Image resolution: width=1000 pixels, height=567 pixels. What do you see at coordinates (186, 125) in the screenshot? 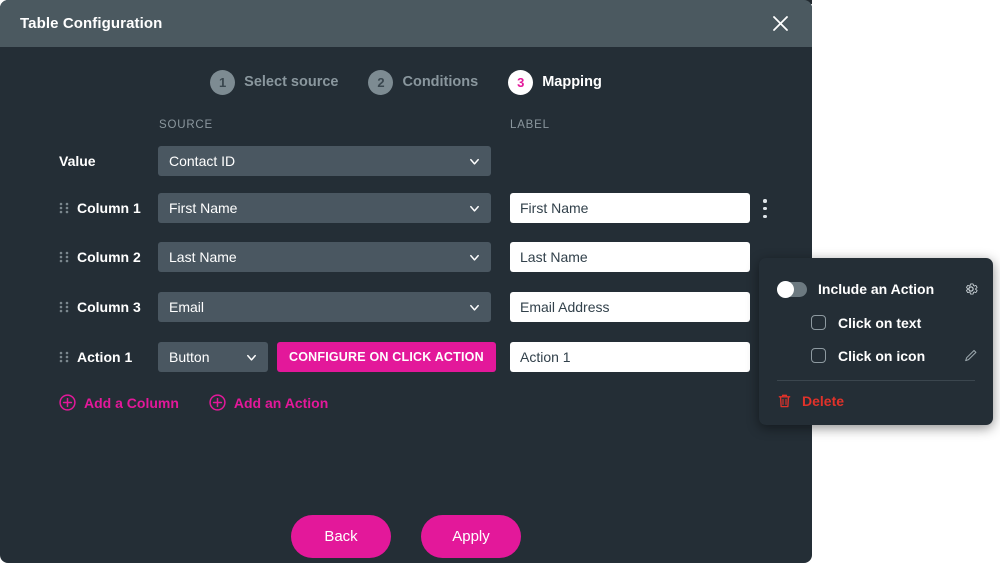
I see `column-header-source: SOURCE` at bounding box center [186, 125].